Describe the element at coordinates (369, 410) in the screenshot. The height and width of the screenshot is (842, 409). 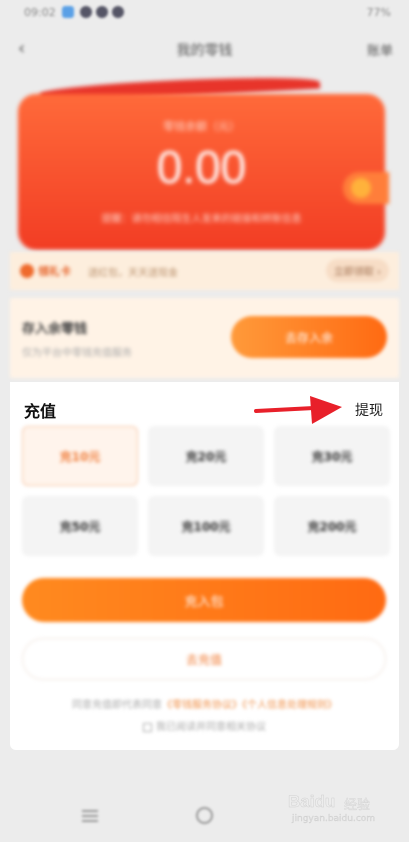
I see `withdraw-link: 提现` at that location.